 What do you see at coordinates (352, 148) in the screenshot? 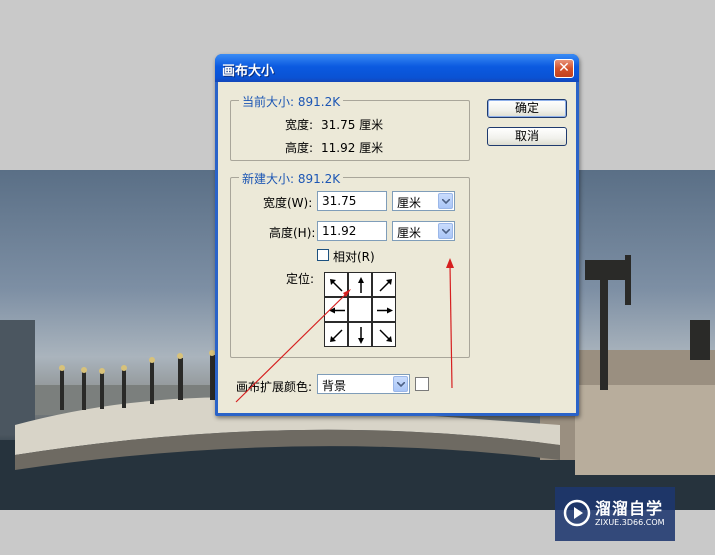
I see `current-height-value: 11.92 厘米` at bounding box center [352, 148].